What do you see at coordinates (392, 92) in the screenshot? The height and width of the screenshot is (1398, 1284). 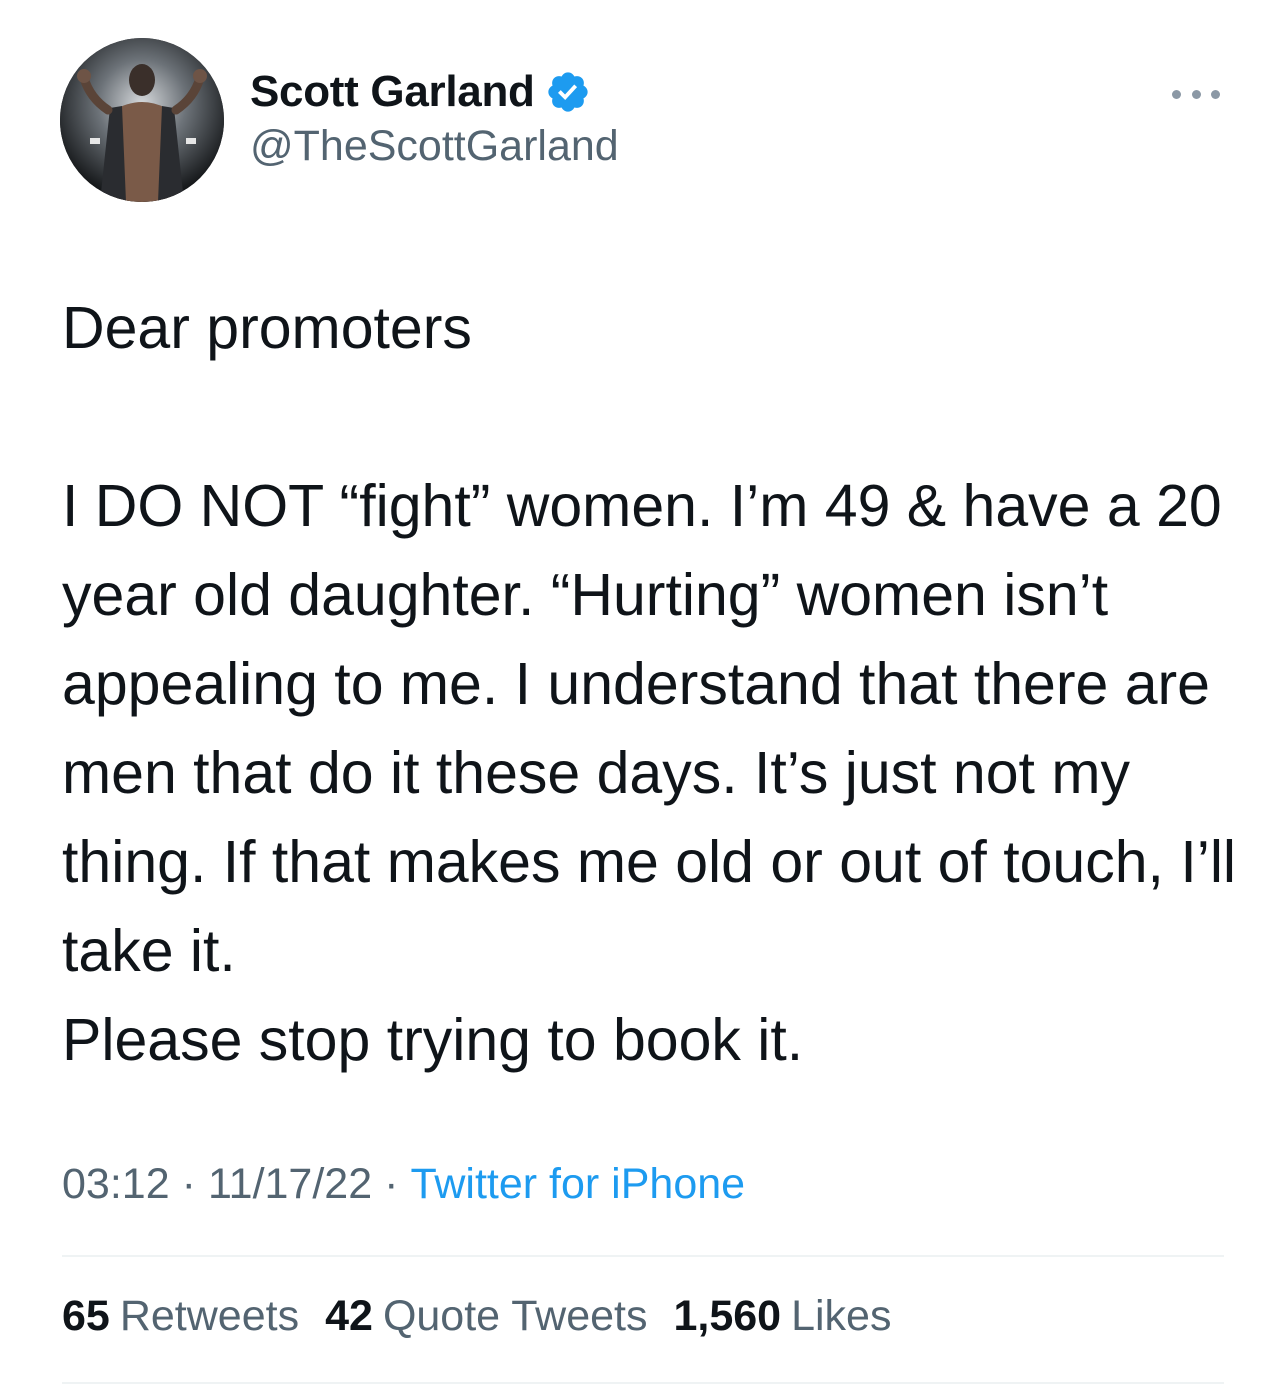 I see `author-display-name: Scott Garland` at bounding box center [392, 92].